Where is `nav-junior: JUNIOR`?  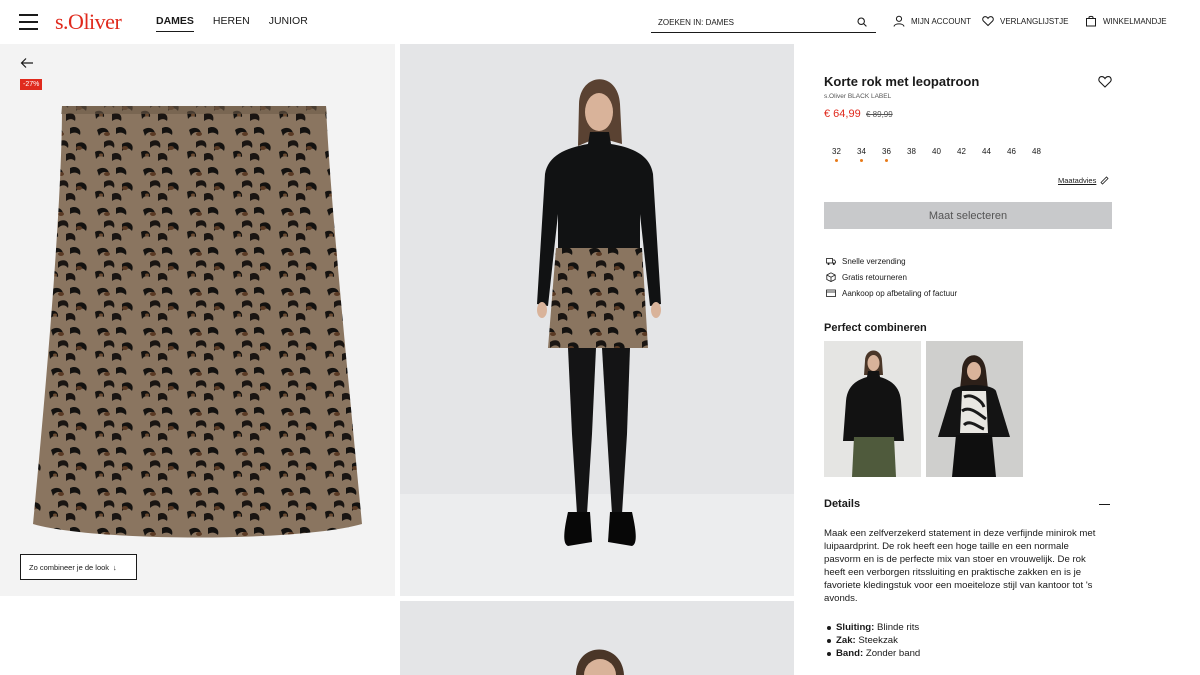
nav-junior: JUNIOR is located at coordinates (288, 23).